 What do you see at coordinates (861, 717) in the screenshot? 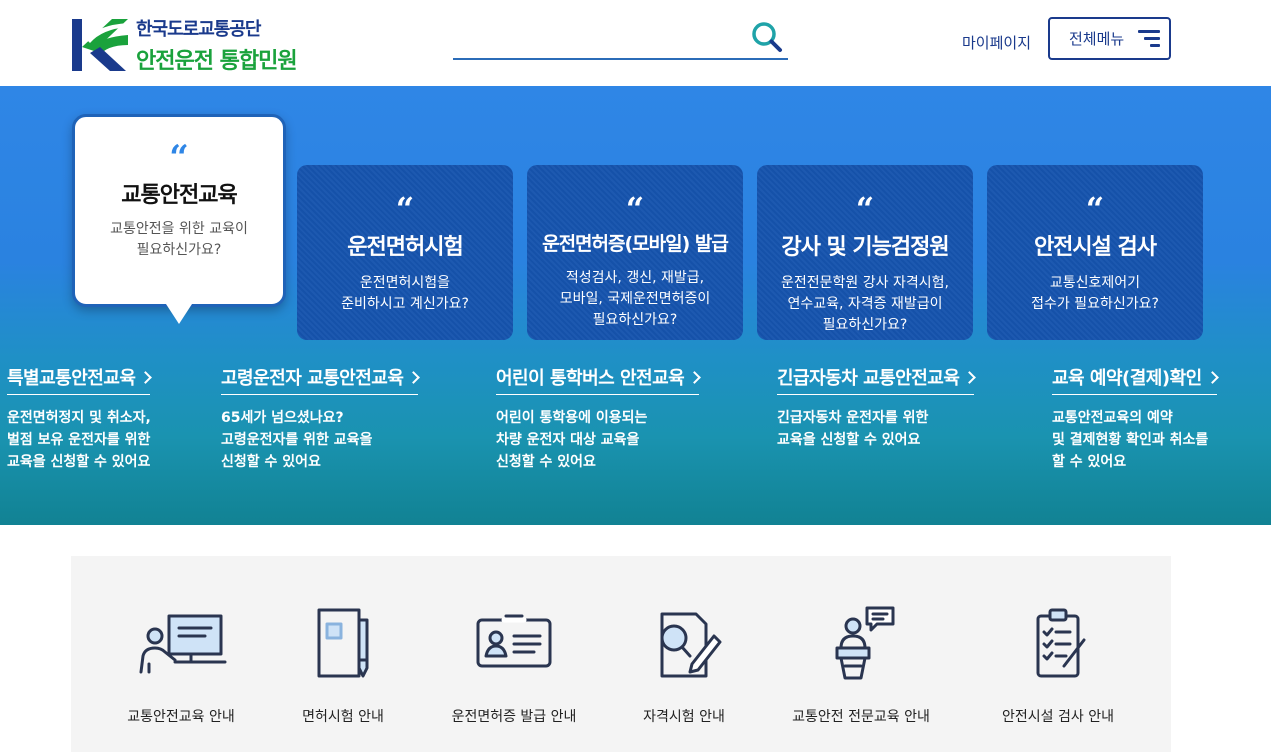
I see `quick-item-label: 교통안전 전문교육 안내` at bounding box center [861, 717].